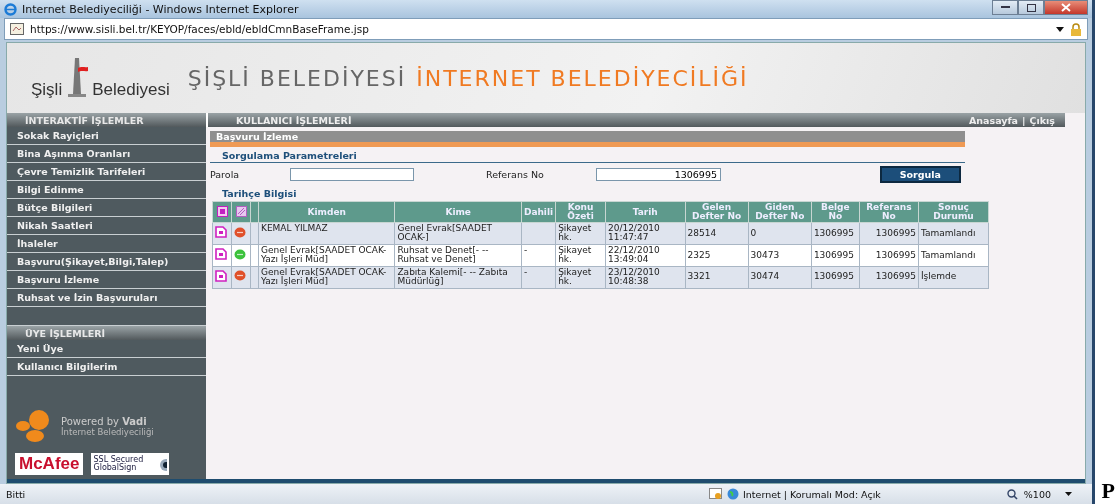 This screenshot has height=504, width=1117. What do you see at coordinates (130, 464) in the screenshot?
I see `ssl-badge: SSL Secured GlobalSign` at bounding box center [130, 464].